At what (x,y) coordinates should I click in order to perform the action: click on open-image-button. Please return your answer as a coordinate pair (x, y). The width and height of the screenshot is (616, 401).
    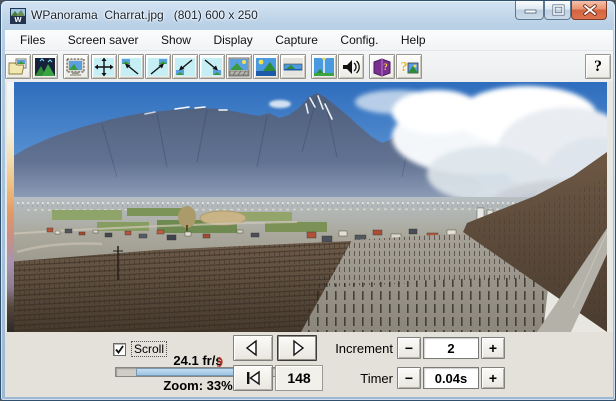
    Looking at the image, I should click on (18, 66).